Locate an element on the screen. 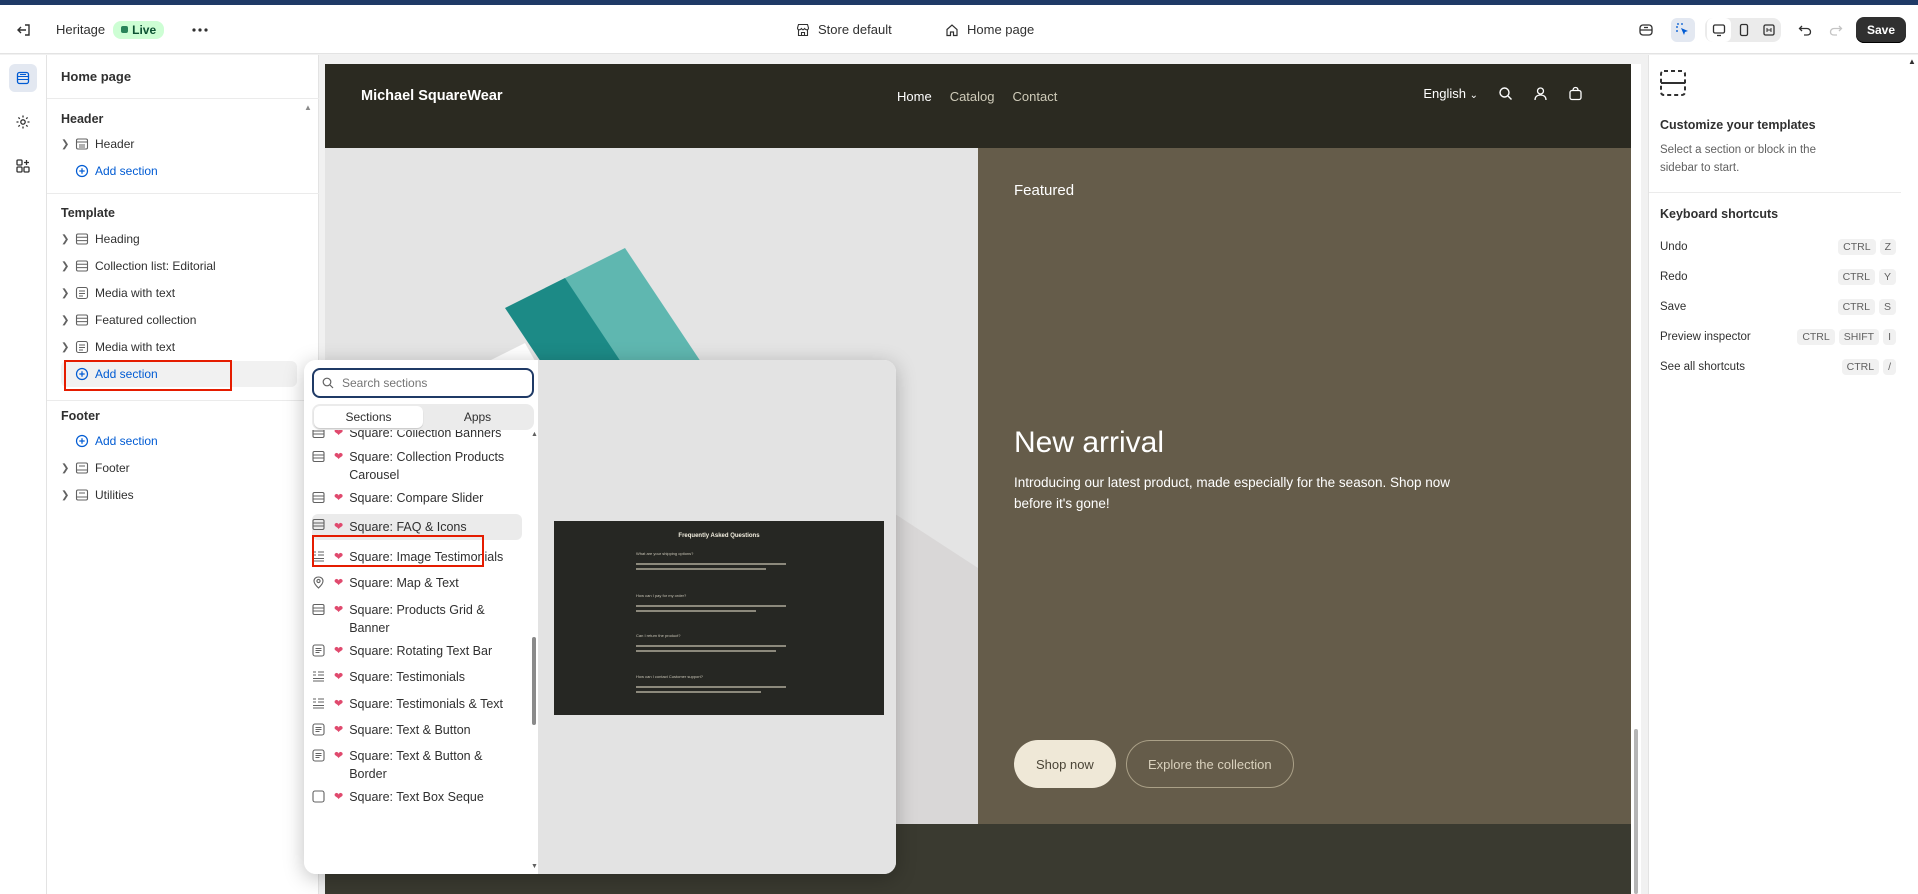 The image size is (1918, 894). theme-store-icon is located at coordinates (1646, 30).